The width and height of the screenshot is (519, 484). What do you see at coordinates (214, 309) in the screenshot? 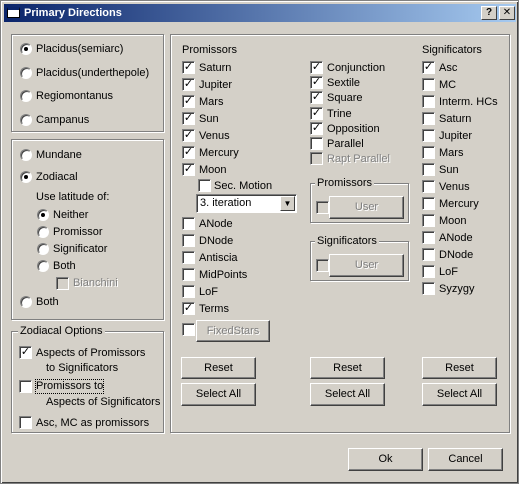
I see `checkbox-label: Terms` at bounding box center [214, 309].